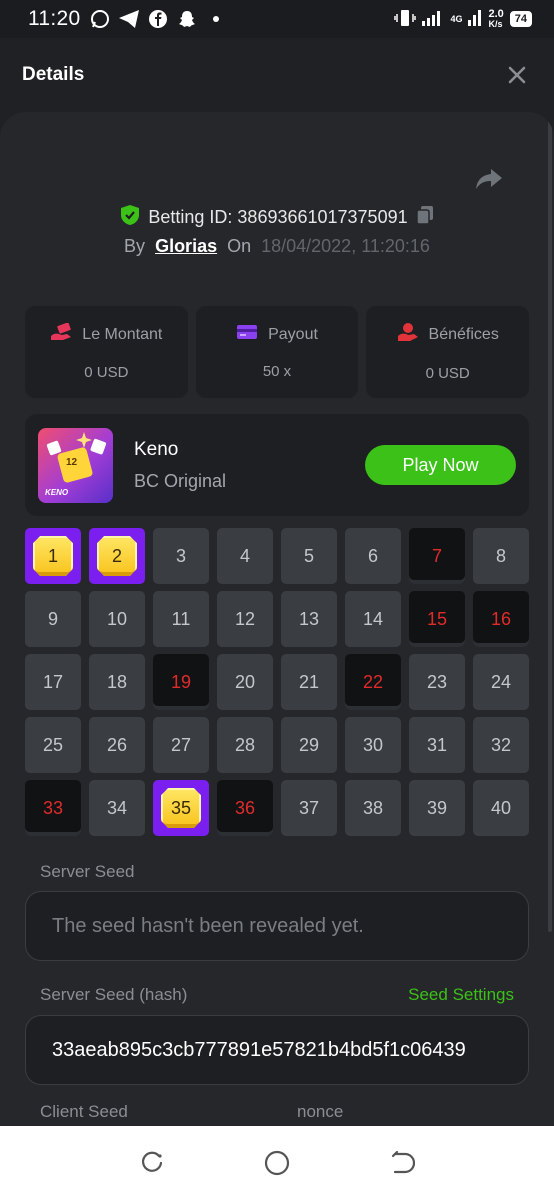 The width and height of the screenshot is (554, 1200). I want to click on facebook-icon, so click(158, 19).